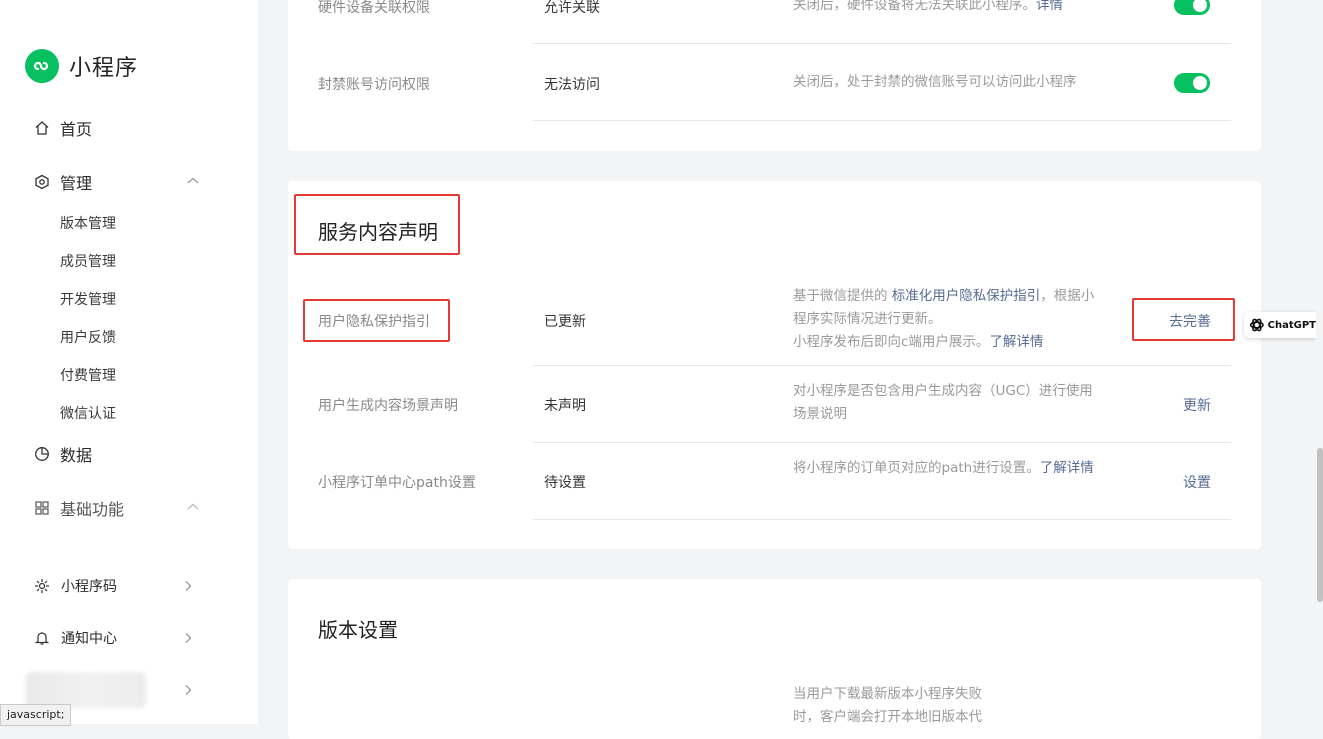 The image size is (1323, 739). I want to click on nav-wechat-verify: 微信认证, so click(88, 413).